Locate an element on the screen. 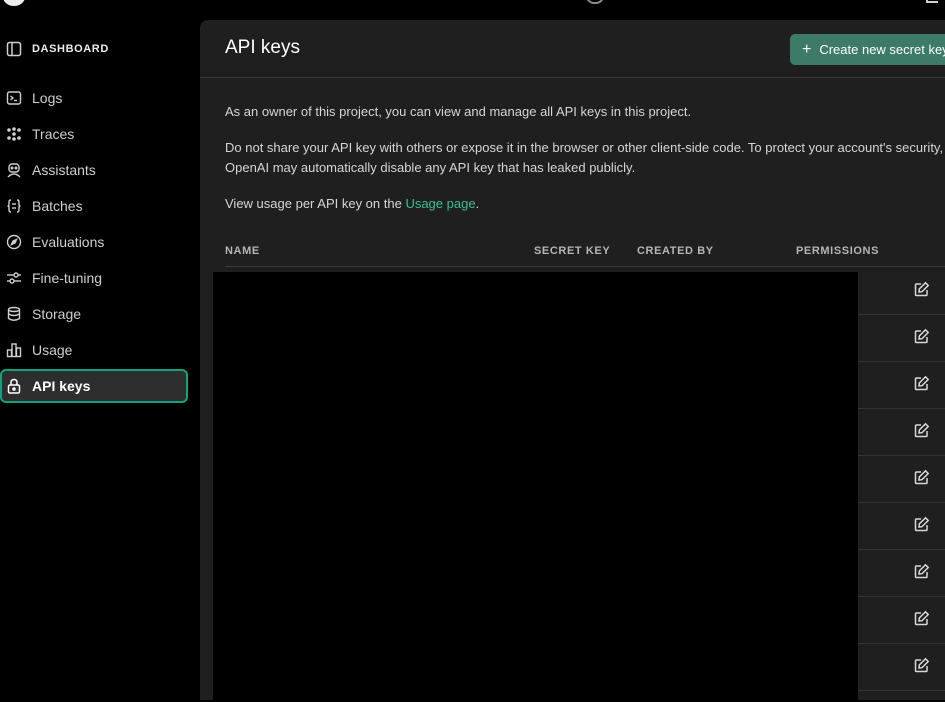 The width and height of the screenshot is (945, 702). sidebar-item-label: Usage is located at coordinates (52, 350).